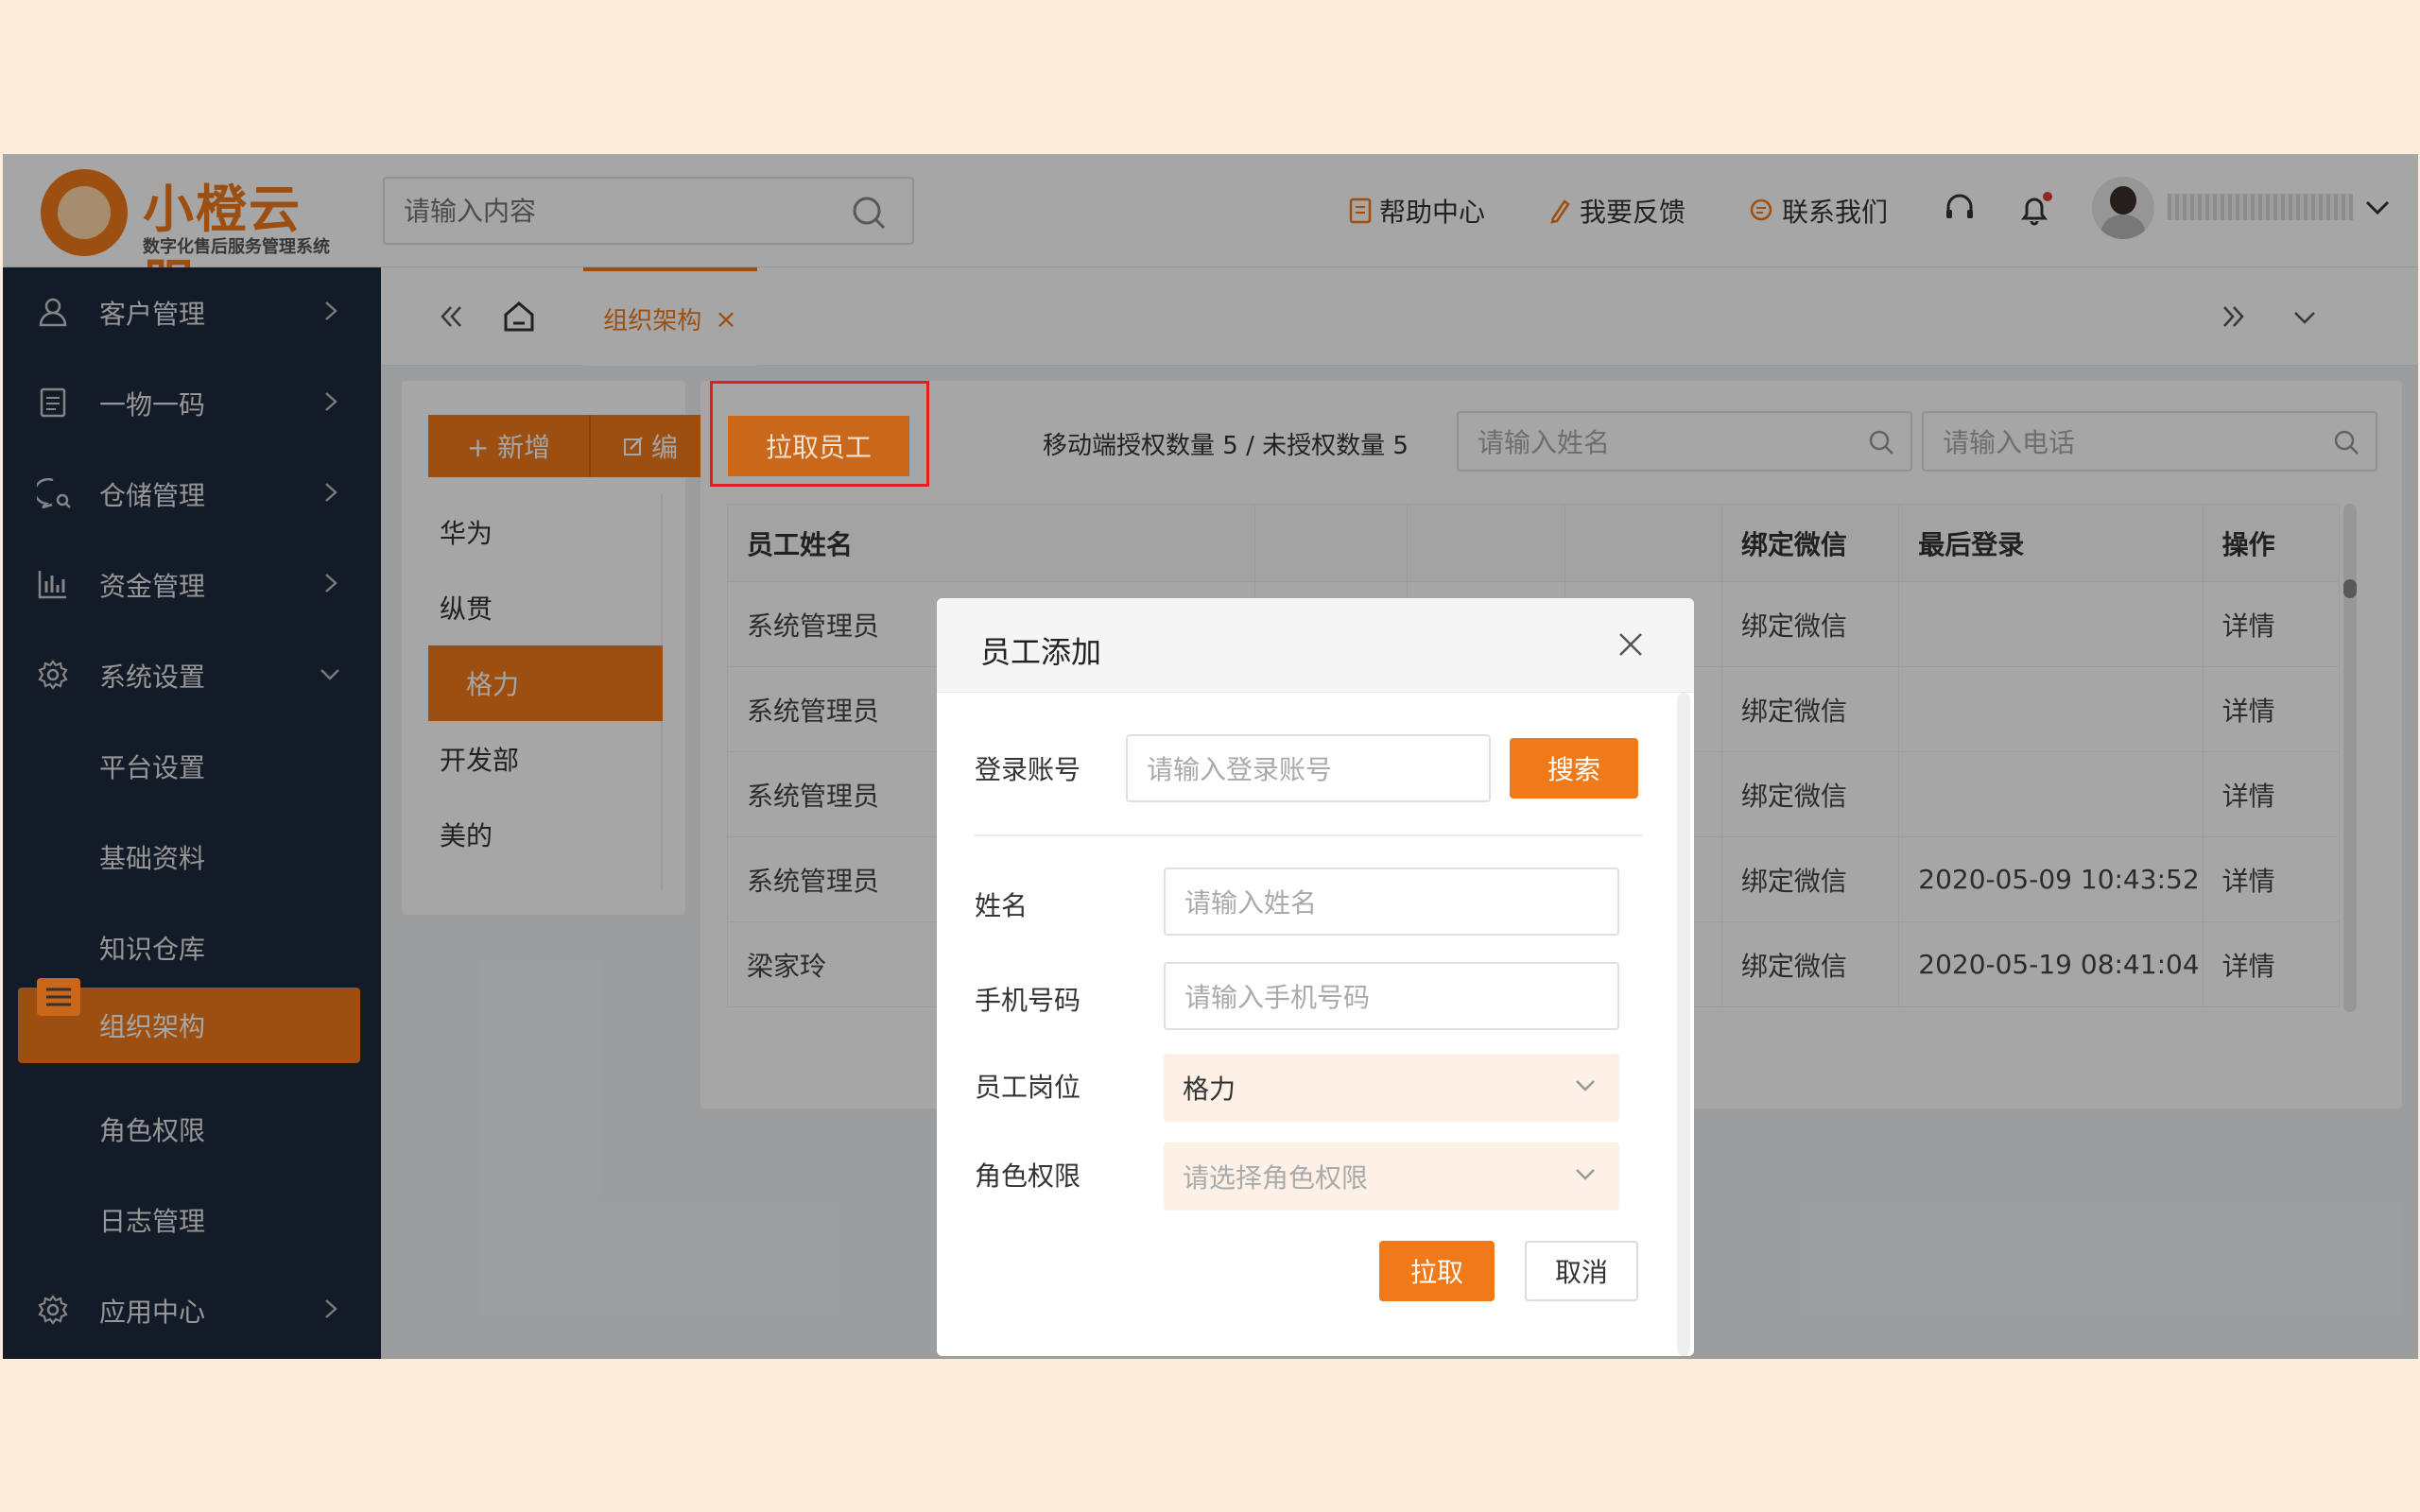 This screenshot has height=1512, width=2420. What do you see at coordinates (1574, 768) in the screenshot?
I see `search-button: 搜索` at bounding box center [1574, 768].